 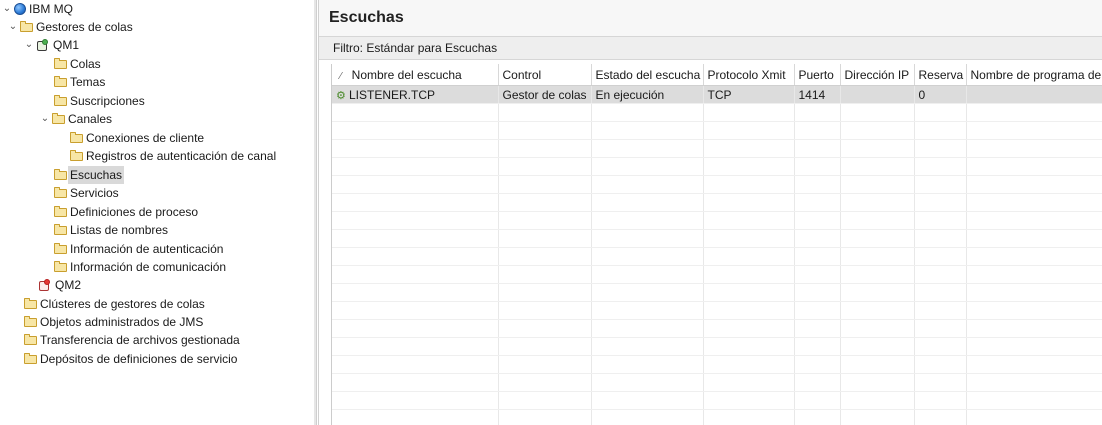 What do you see at coordinates (710, 48) in the screenshot?
I see `filter-bar: Filtro: Estándar para Escuchas` at bounding box center [710, 48].